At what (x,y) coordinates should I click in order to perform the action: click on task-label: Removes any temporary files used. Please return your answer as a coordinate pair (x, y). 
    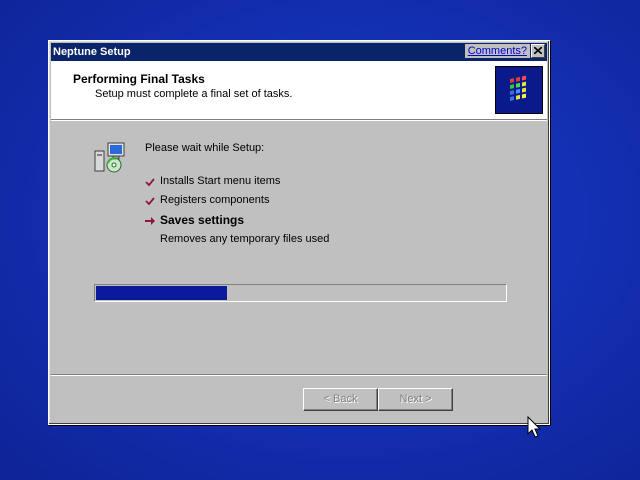
    Looking at the image, I should click on (245, 239).